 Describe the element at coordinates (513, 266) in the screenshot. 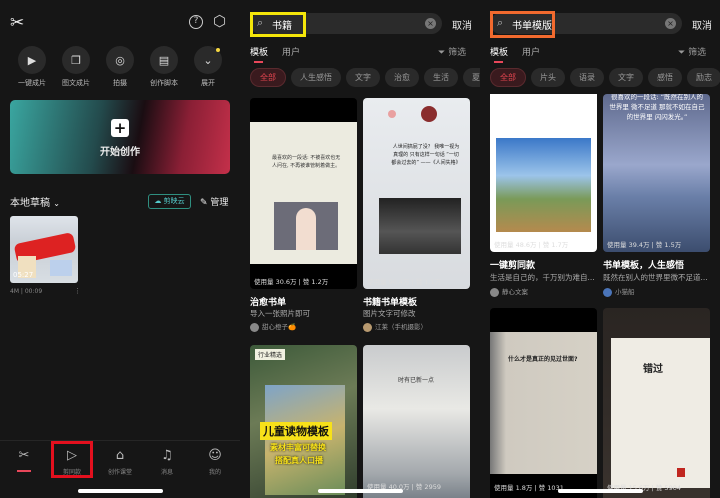

I see `card-title: 一键剪同款` at that location.